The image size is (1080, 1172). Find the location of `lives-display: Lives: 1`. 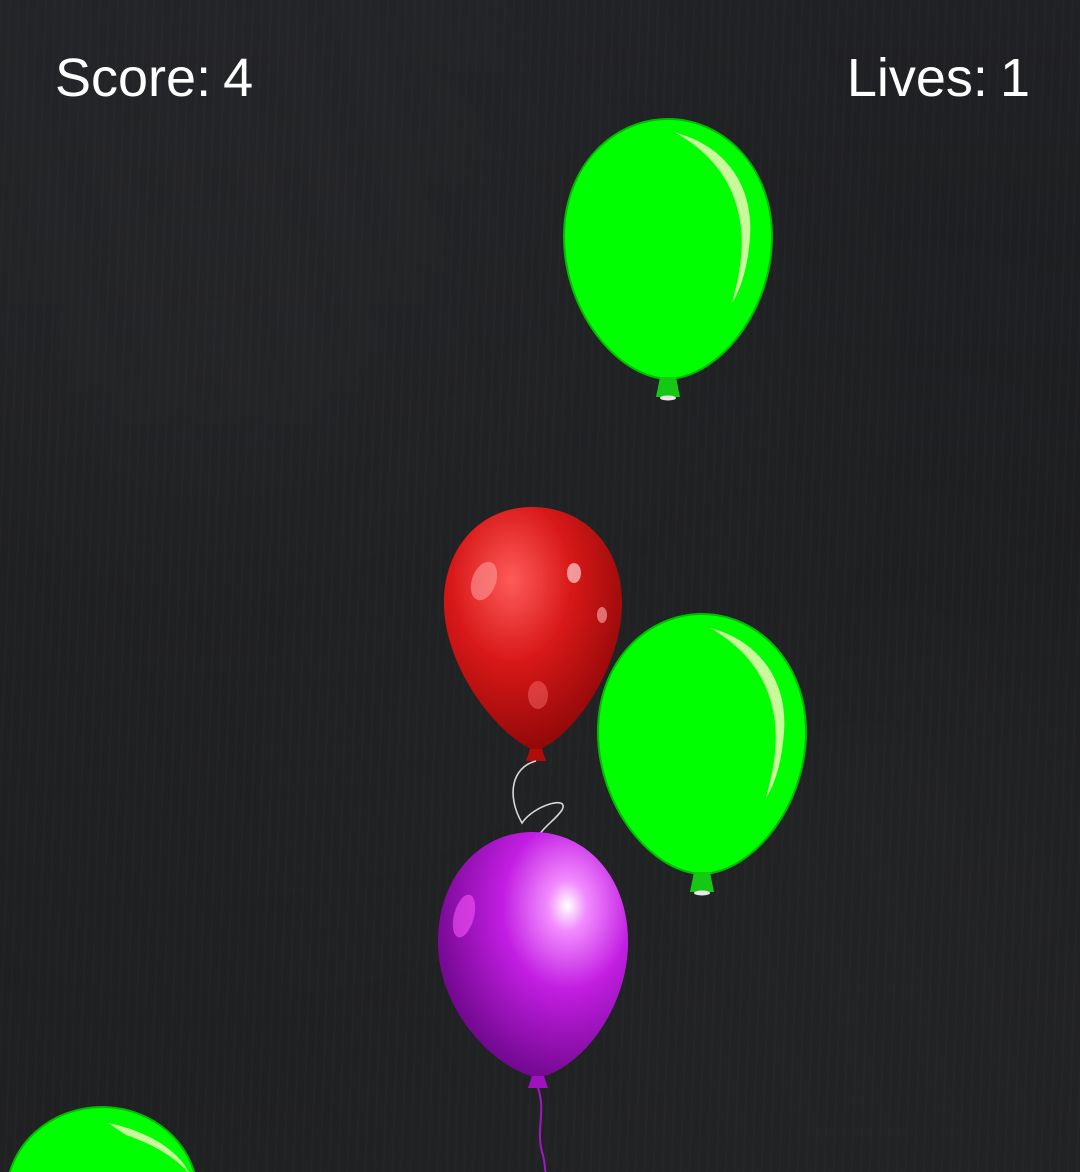

lives-display: Lives: 1 is located at coordinates (938, 78).